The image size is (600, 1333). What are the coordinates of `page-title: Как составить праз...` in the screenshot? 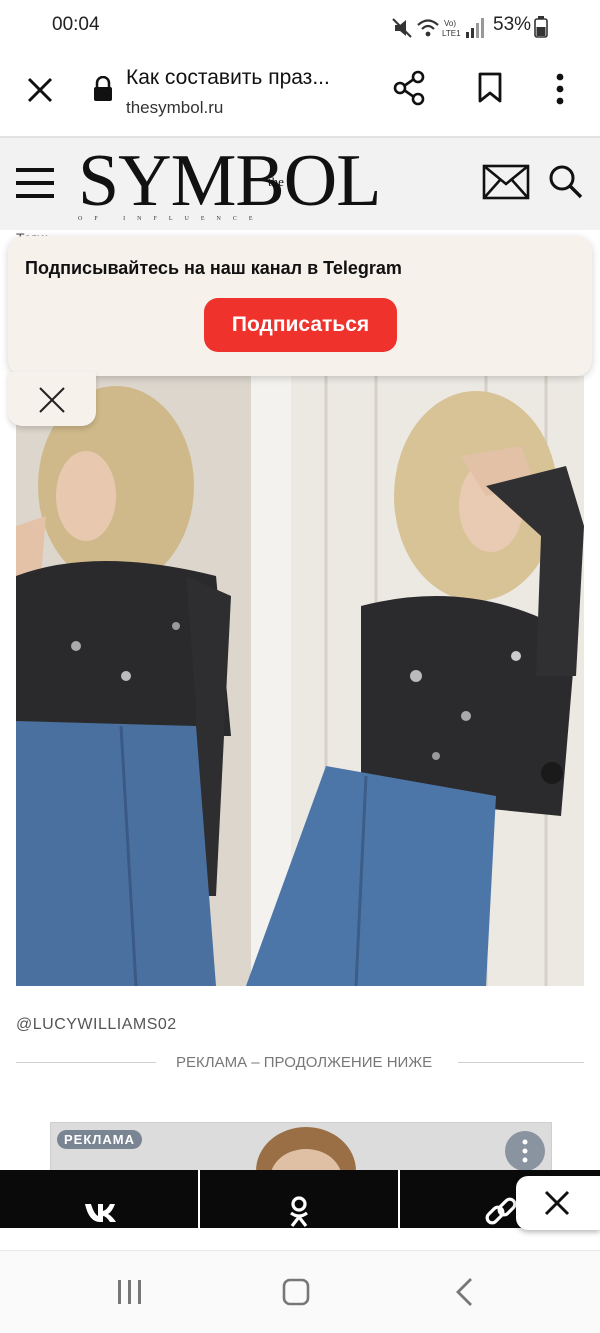 It's located at (228, 78).